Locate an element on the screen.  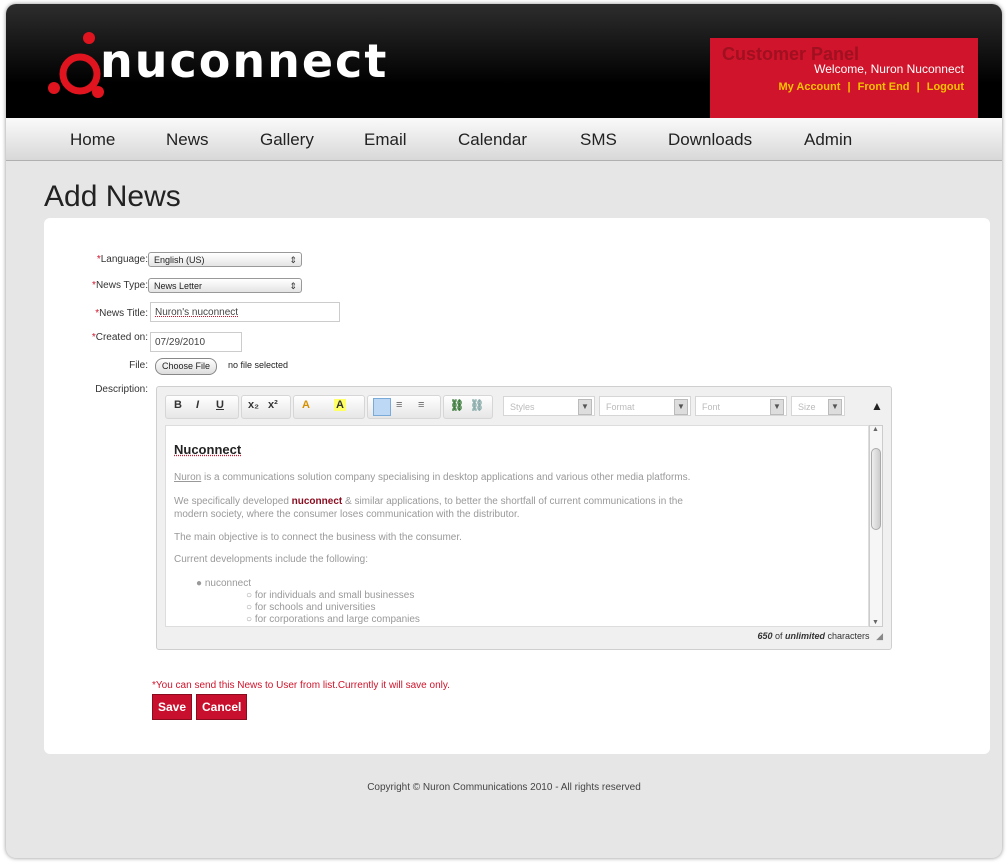
nav-item-gallery: Gallery is located at coordinates (287, 140).